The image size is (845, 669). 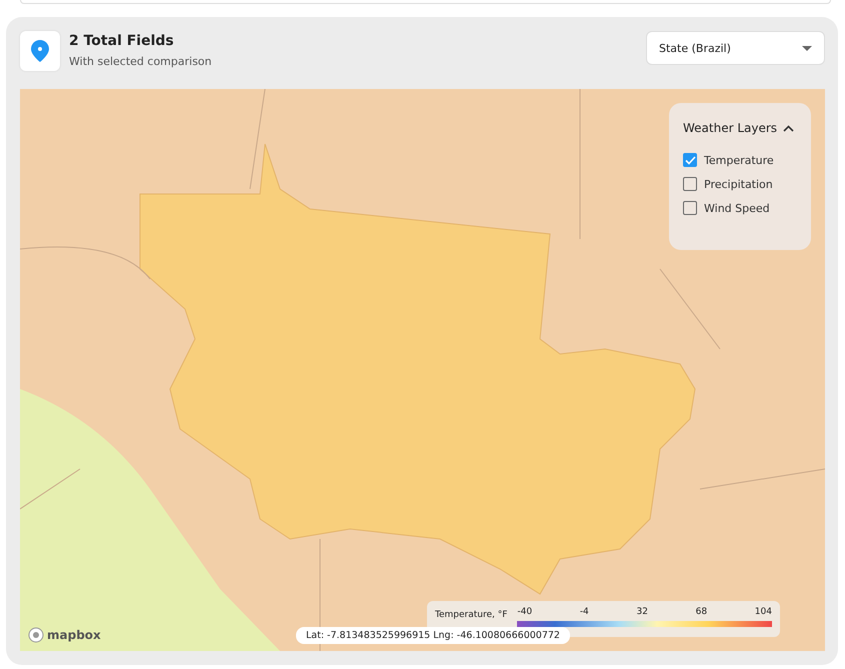 I want to click on scale-tick-label: 68, so click(x=702, y=612).